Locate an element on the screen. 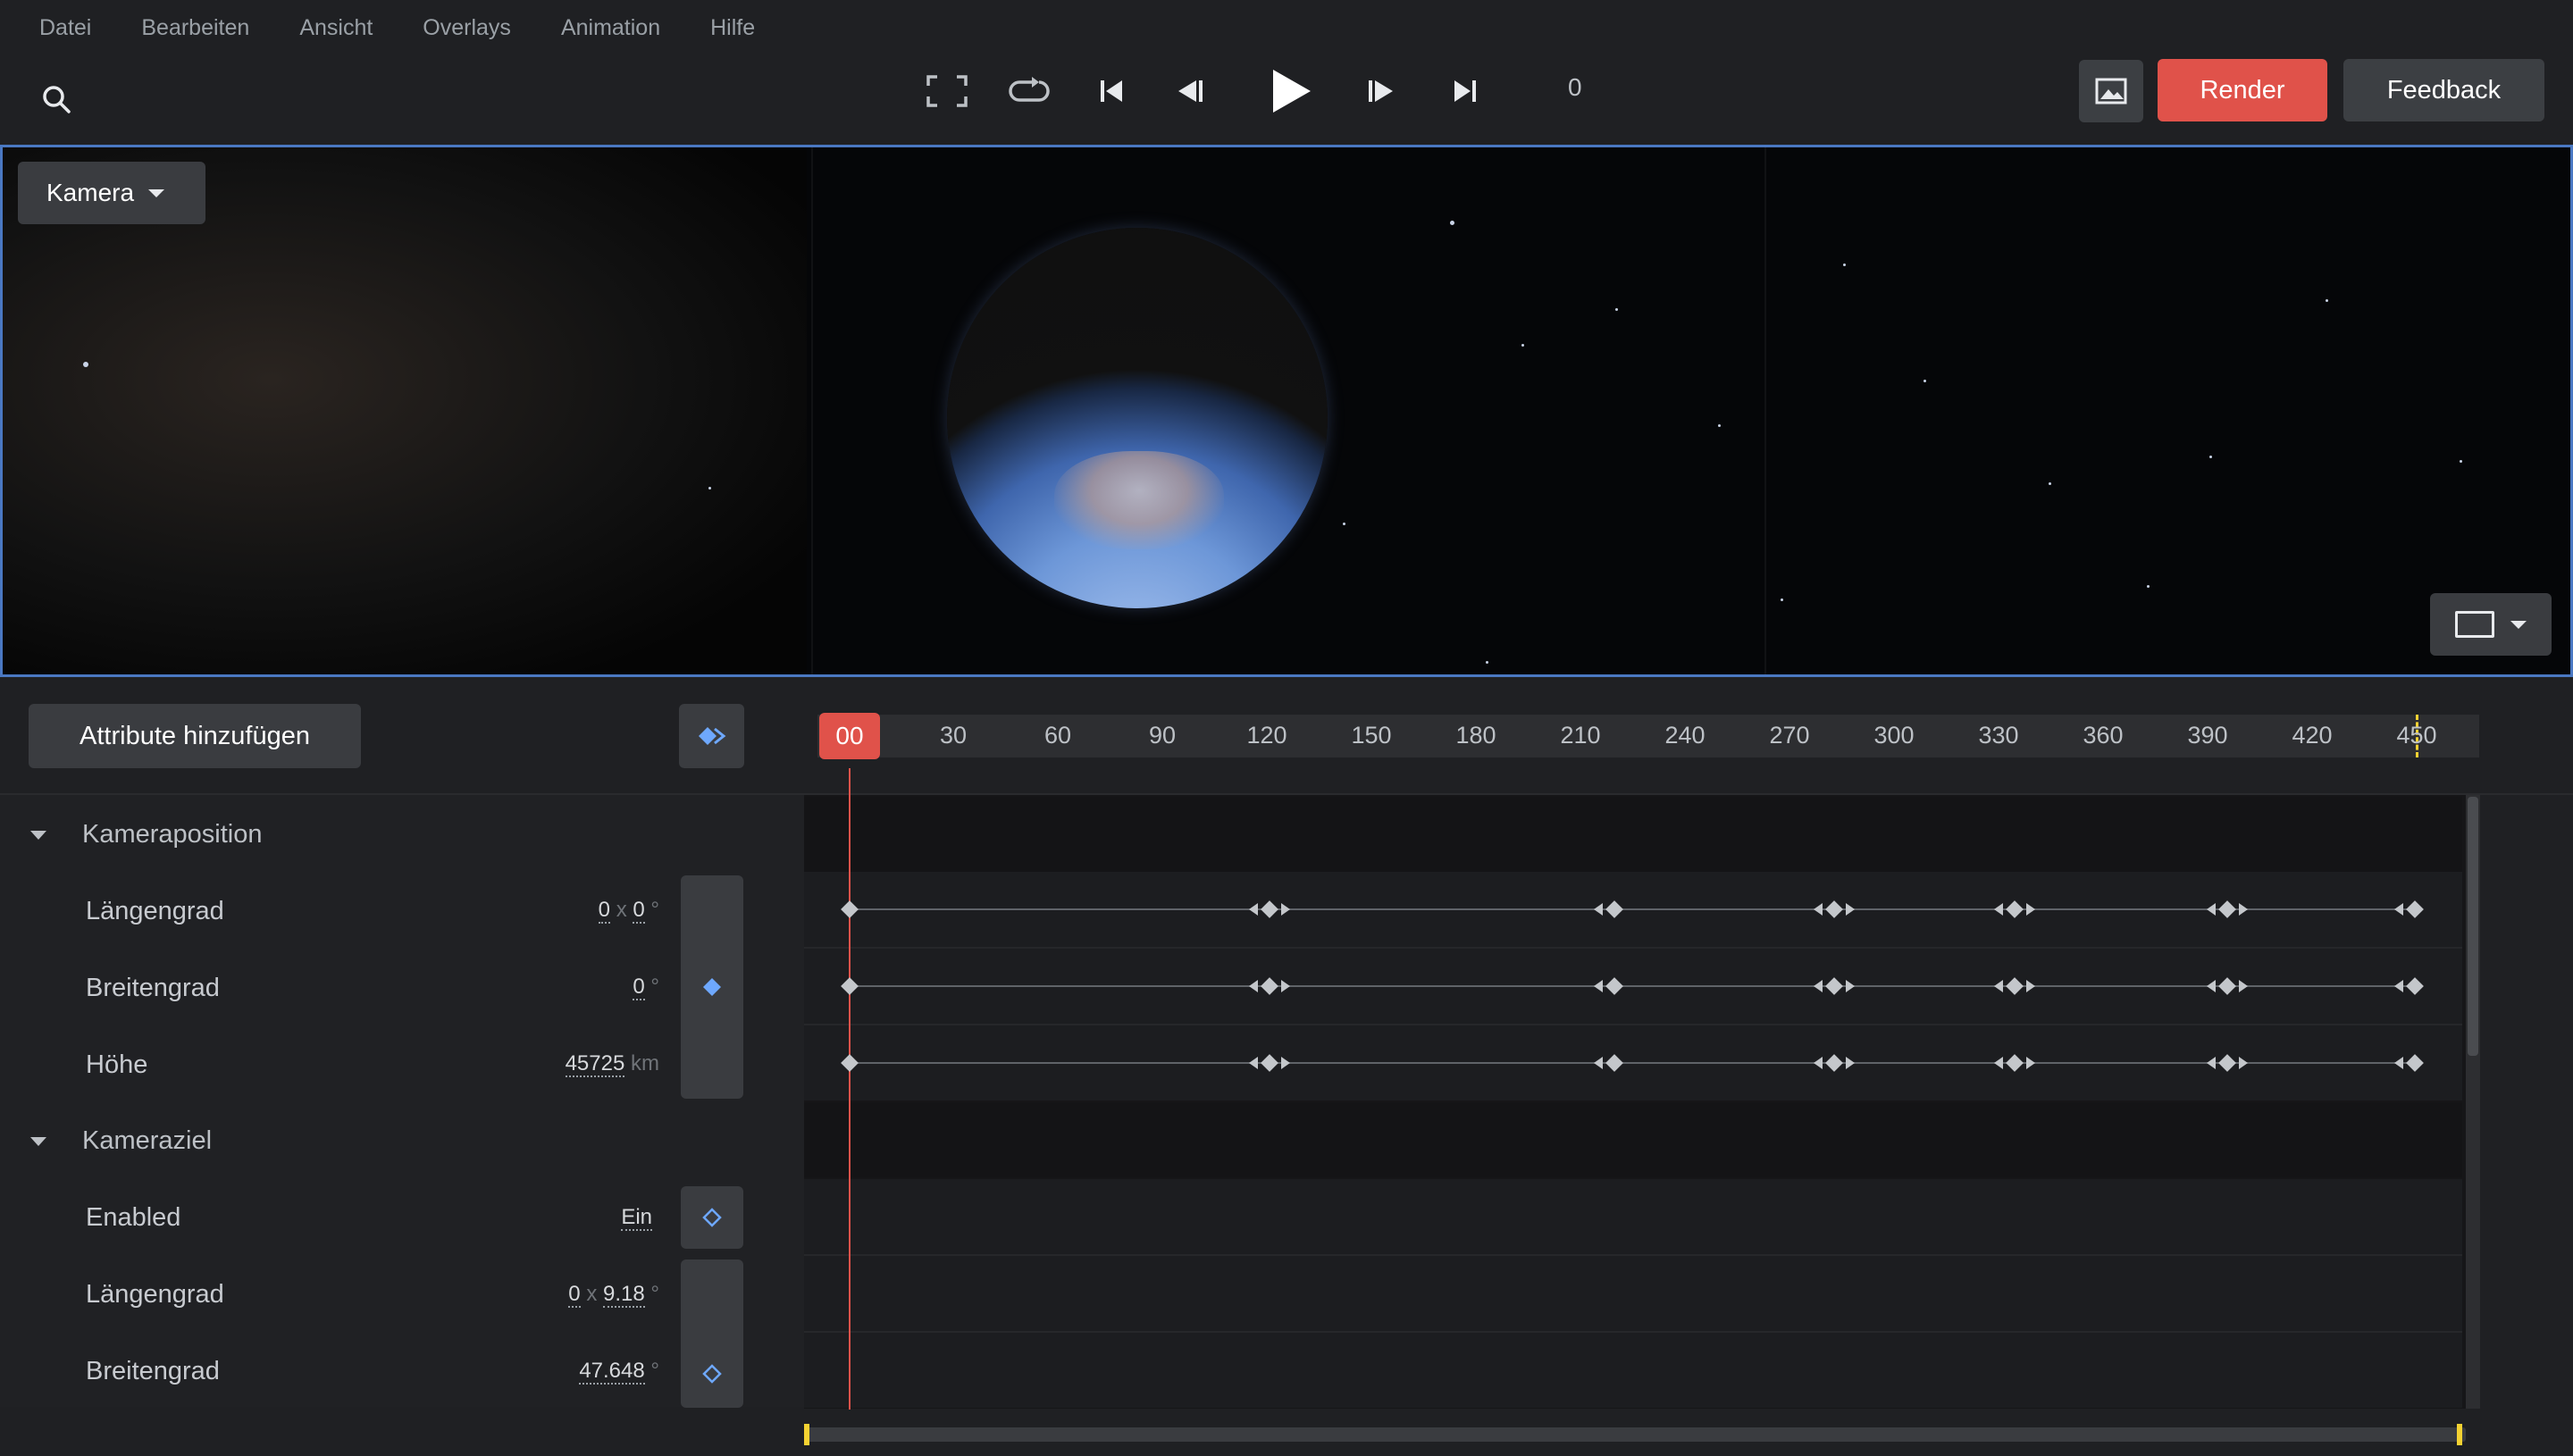  keyframe-icon is located at coordinates (712, 987).